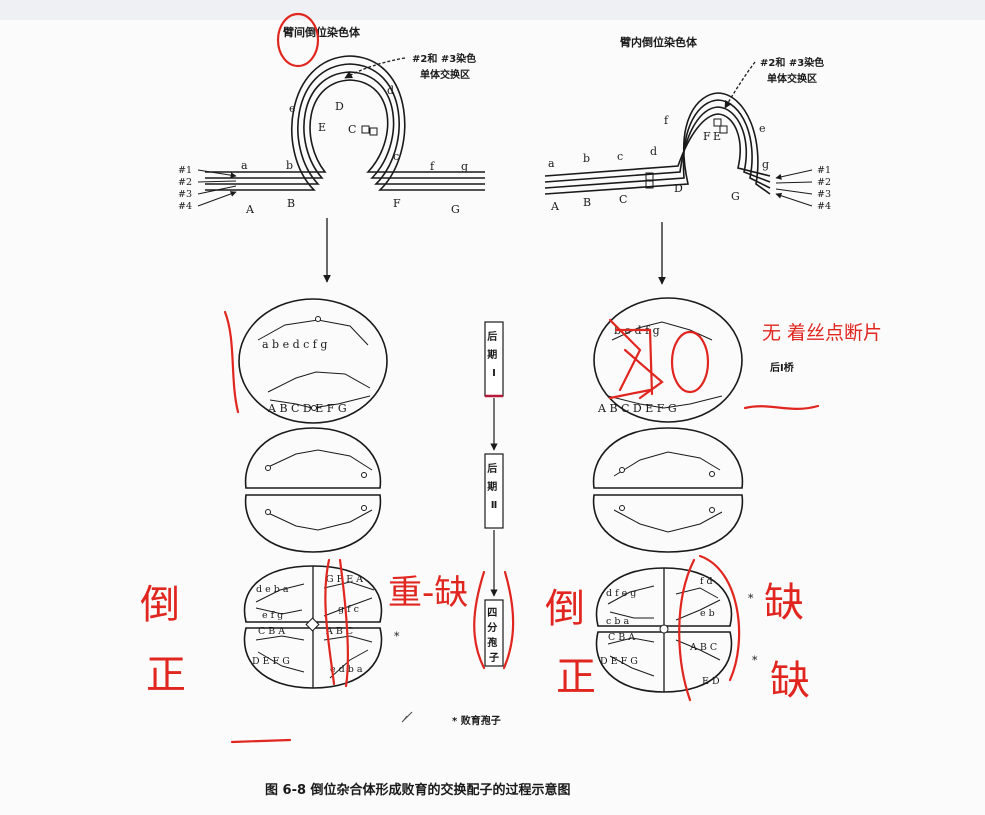 Image resolution: width=985 pixels, height=815 pixels. What do you see at coordinates (494, 633) in the screenshot?
I see `stage-tetrad: 四 分 孢 子` at bounding box center [494, 633].